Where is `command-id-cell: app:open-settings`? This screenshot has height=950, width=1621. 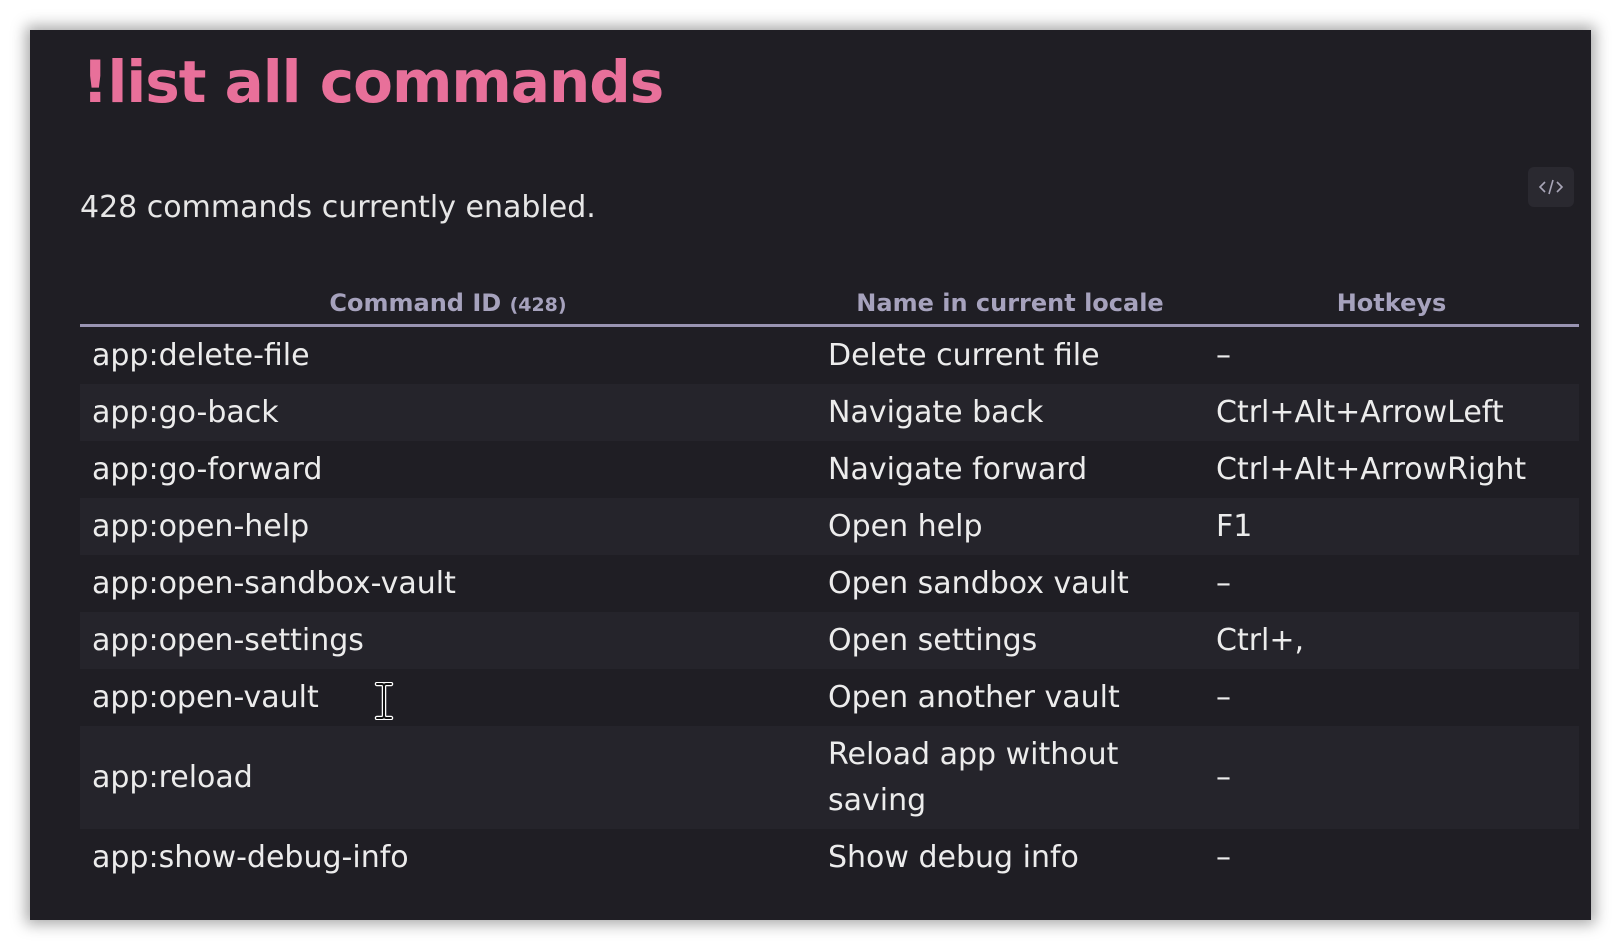 command-id-cell: app:open-settings is located at coordinates (228, 640).